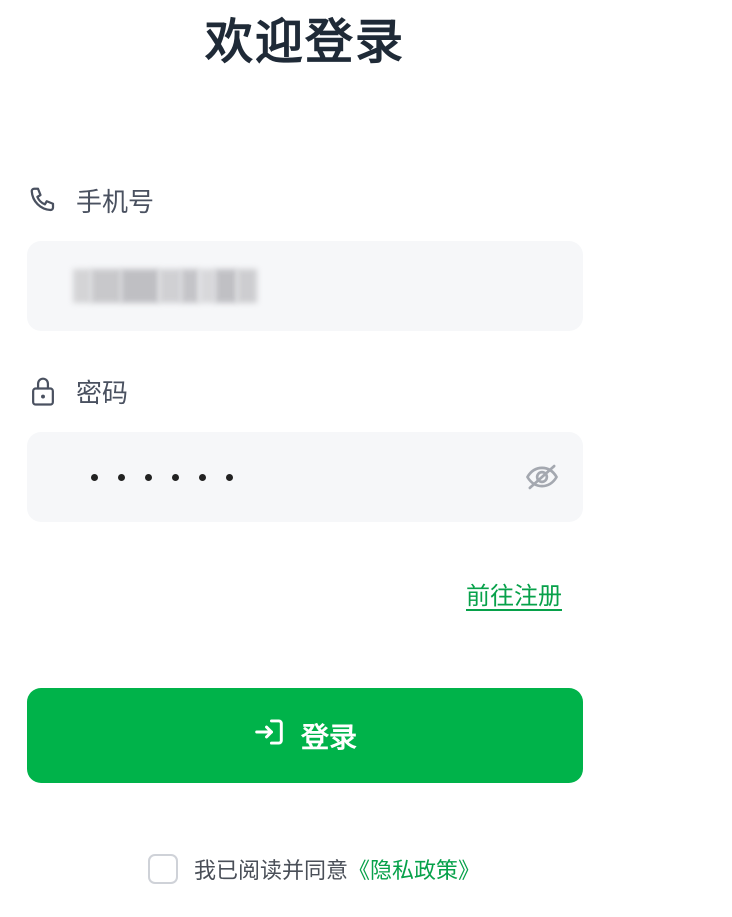 The width and height of the screenshot is (732, 917). I want to click on lock-icon, so click(43, 391).